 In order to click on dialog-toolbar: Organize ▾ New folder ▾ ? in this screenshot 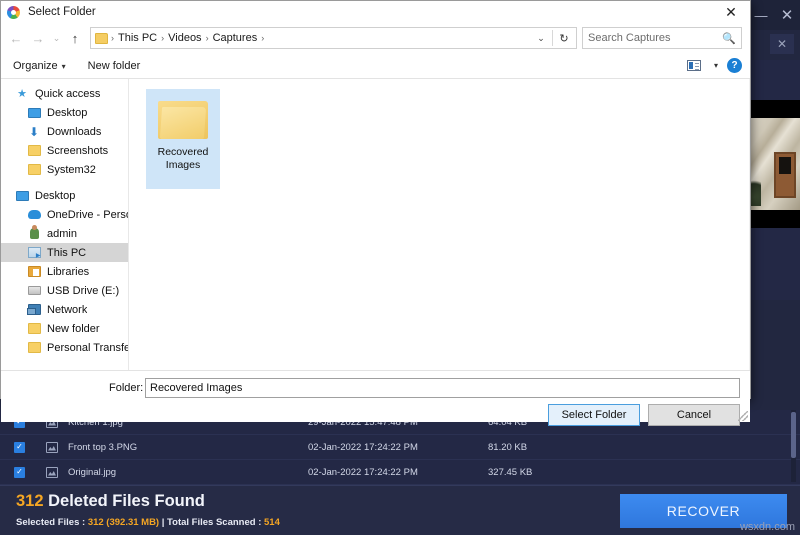, I will do `click(375, 66)`.